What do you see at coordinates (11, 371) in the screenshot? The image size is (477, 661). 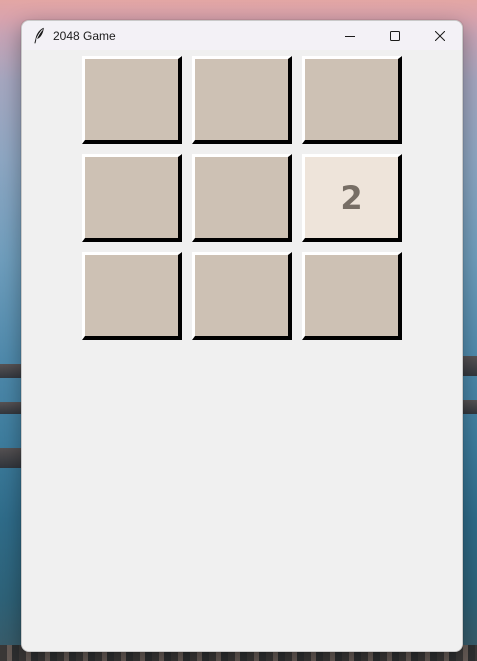 I see `background-pier-left` at bounding box center [11, 371].